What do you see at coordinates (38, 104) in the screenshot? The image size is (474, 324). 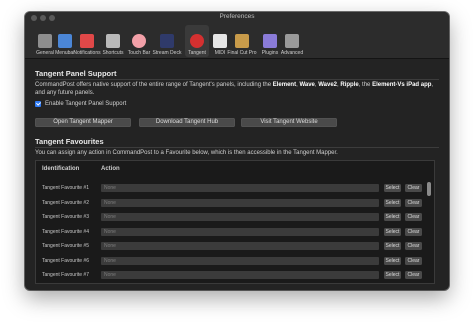 I see `enable-tangent-checkbox` at bounding box center [38, 104].